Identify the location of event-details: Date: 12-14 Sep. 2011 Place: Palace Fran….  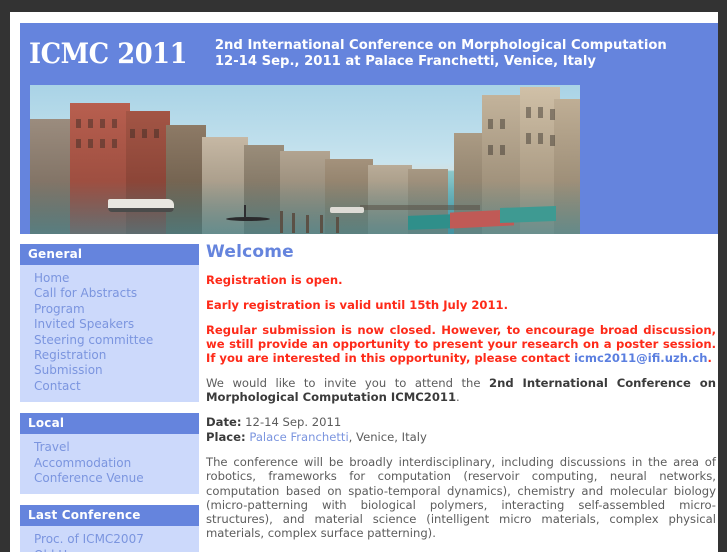
(461, 429).